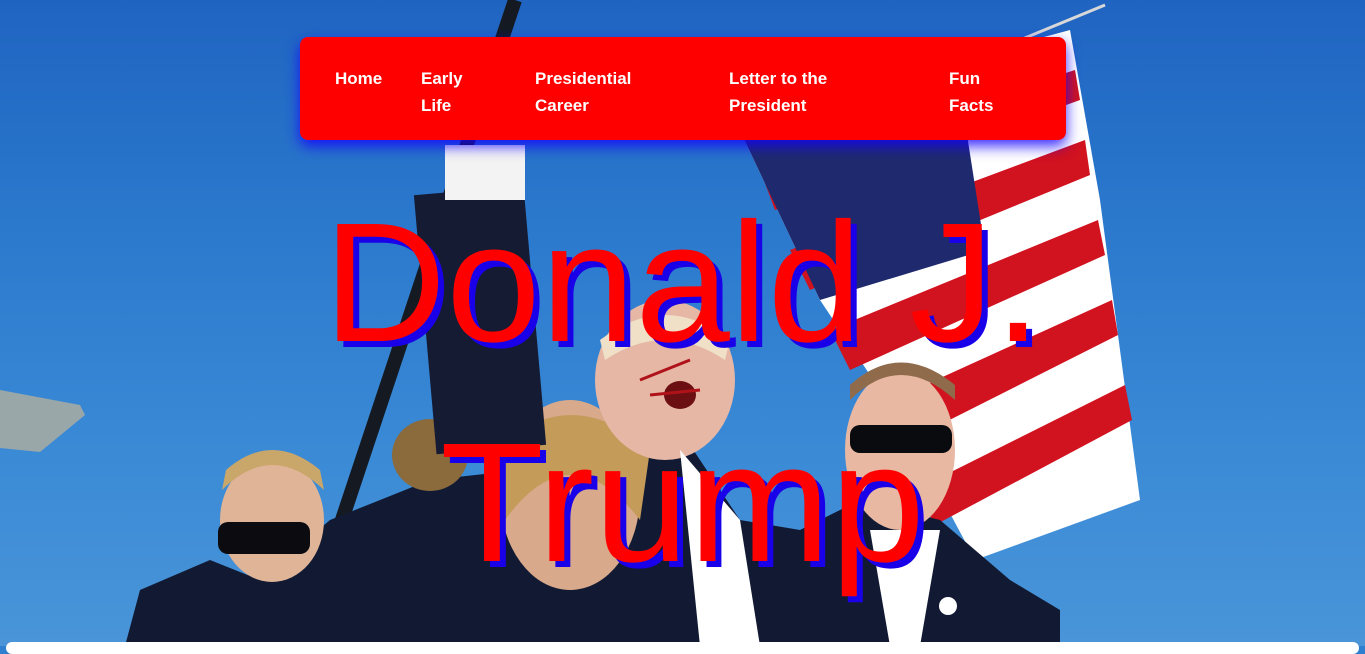 This screenshot has height=654, width=1365. I want to click on nav-link-presidential-career: Presidential Career, so click(583, 92).